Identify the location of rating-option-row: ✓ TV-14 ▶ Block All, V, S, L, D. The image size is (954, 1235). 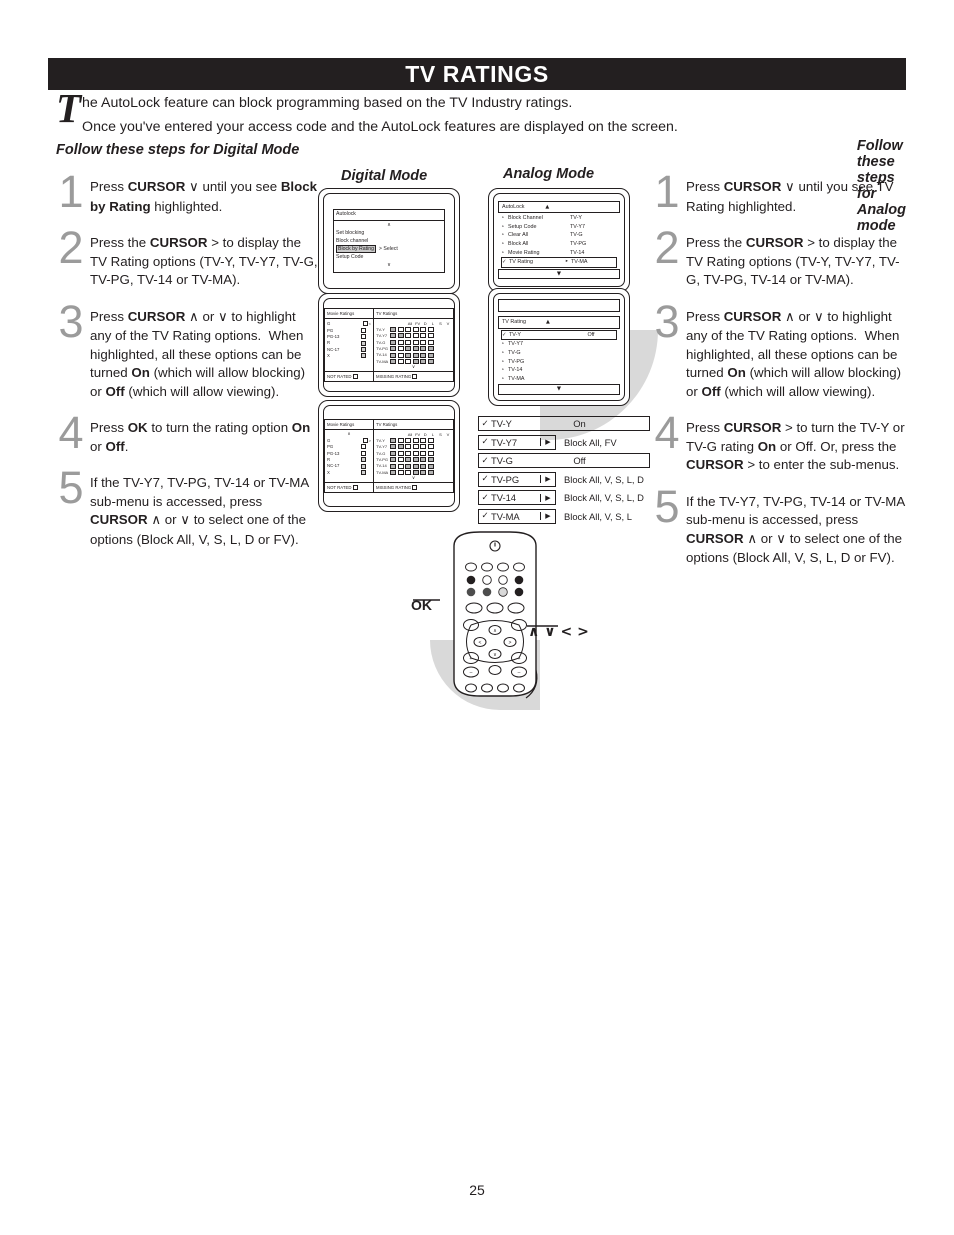
(564, 497).